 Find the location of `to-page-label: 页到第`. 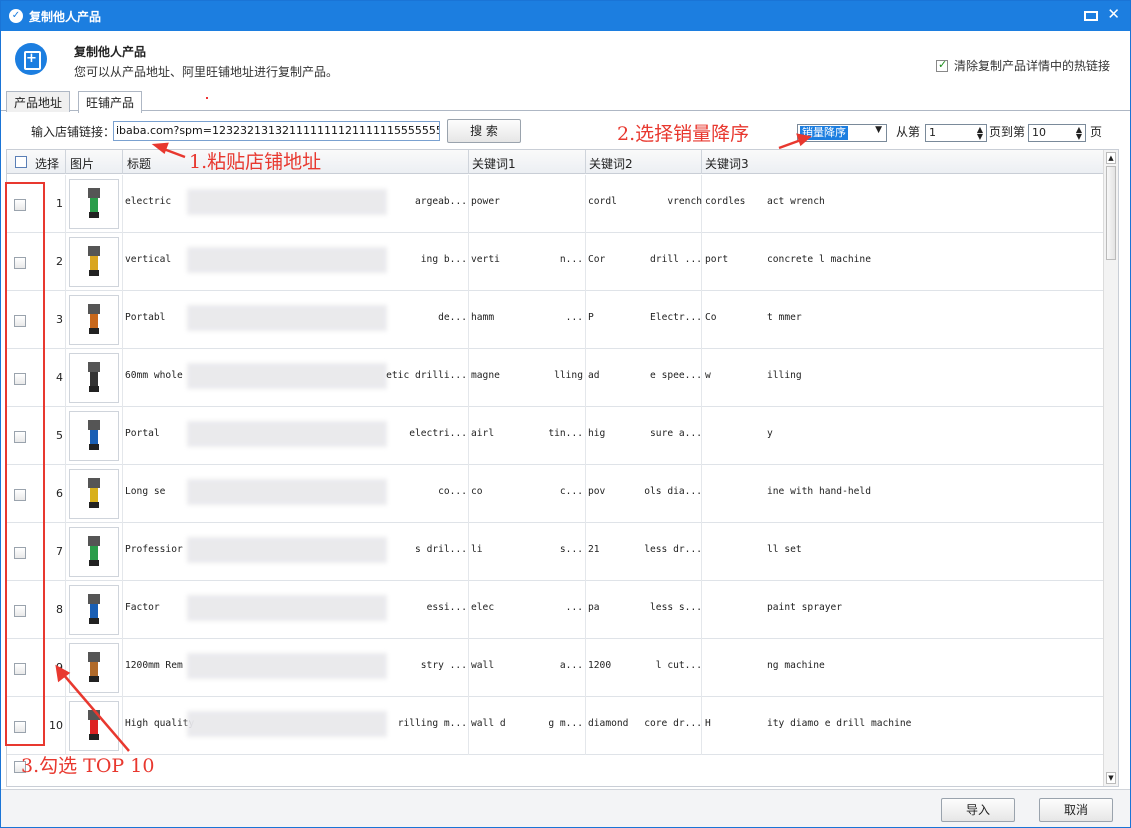

to-page-label: 页到第 is located at coordinates (1007, 132).